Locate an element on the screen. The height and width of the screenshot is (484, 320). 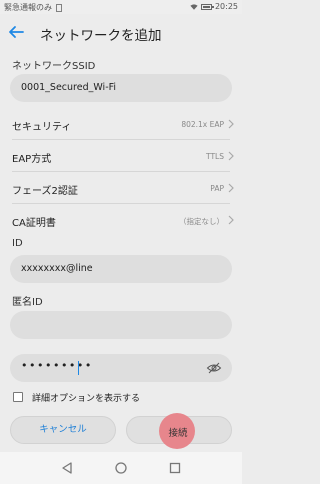
identity-value: xxxxxxxx@line is located at coordinates (57, 268).